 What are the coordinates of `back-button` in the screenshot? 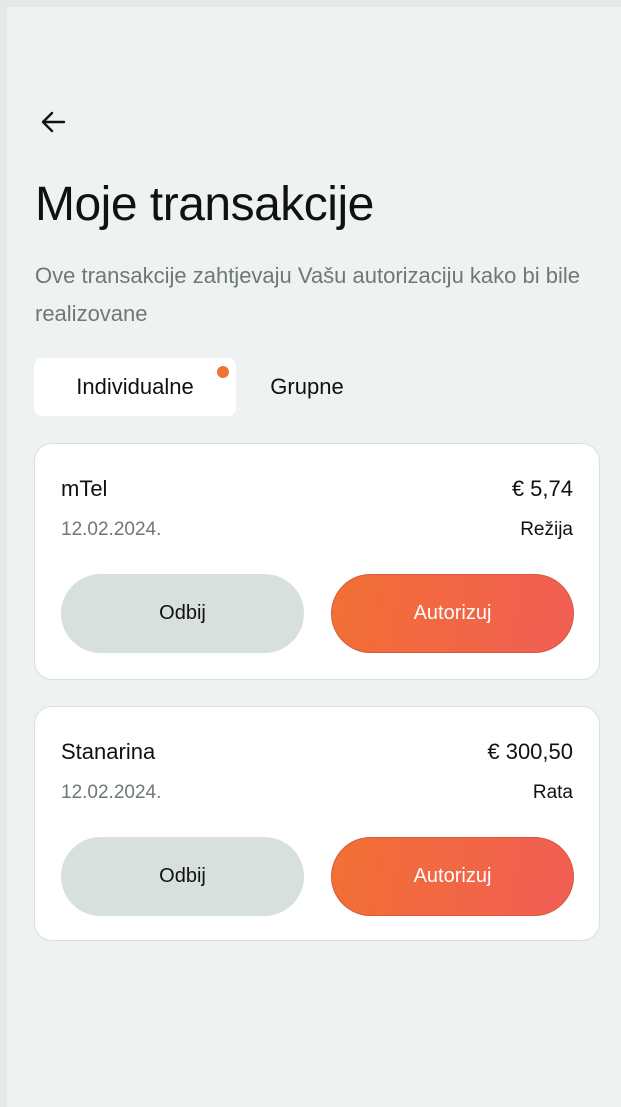 It's located at (53, 124).